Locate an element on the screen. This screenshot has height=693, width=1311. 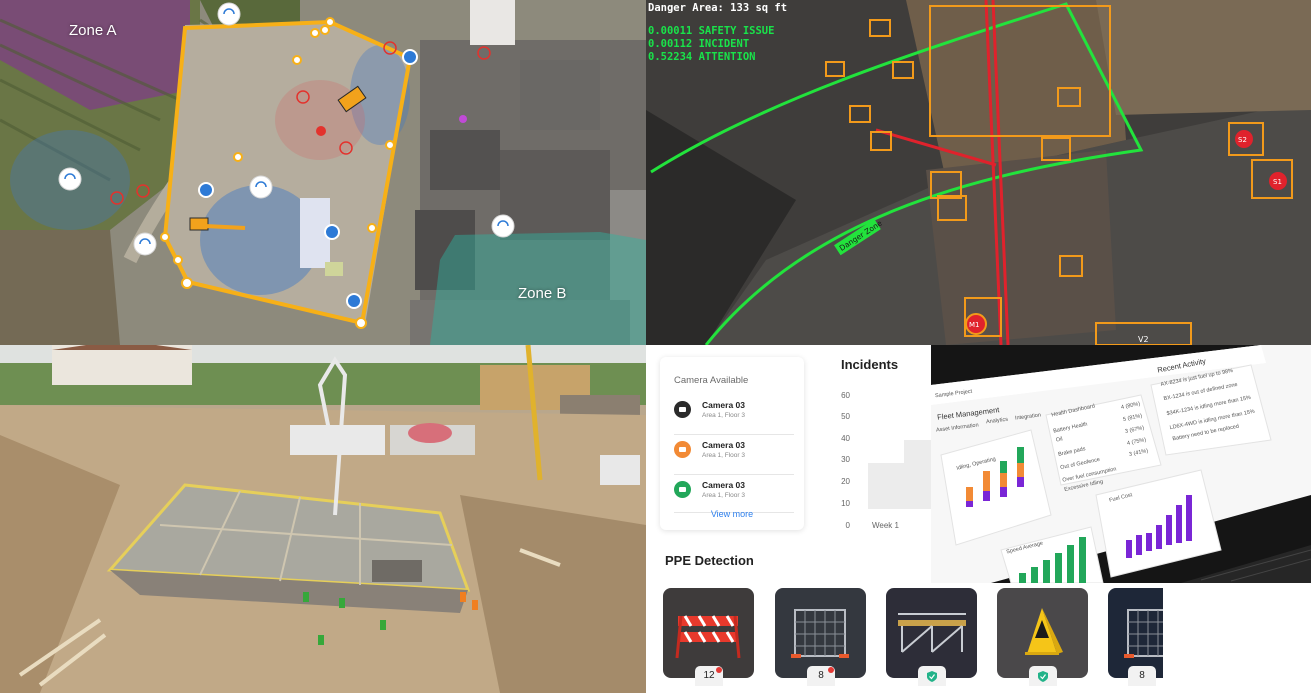
marker-s1: S1 is located at coordinates (1277, 182).